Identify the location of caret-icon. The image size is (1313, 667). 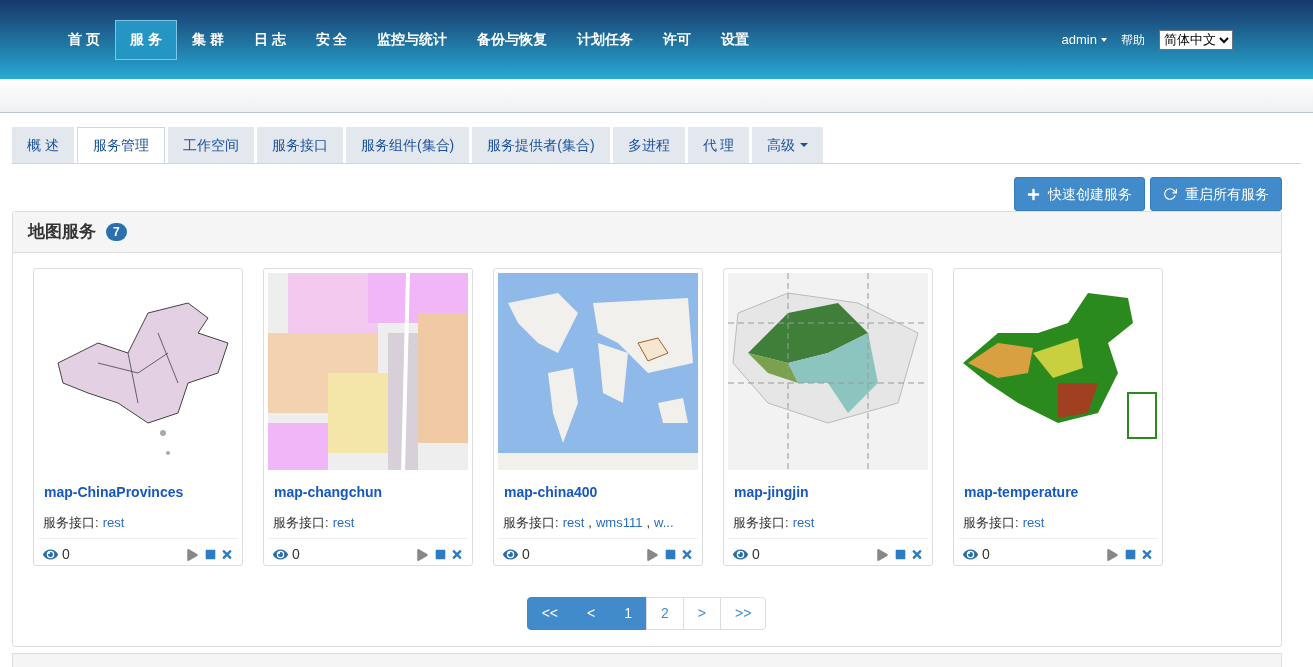
(1104, 39).